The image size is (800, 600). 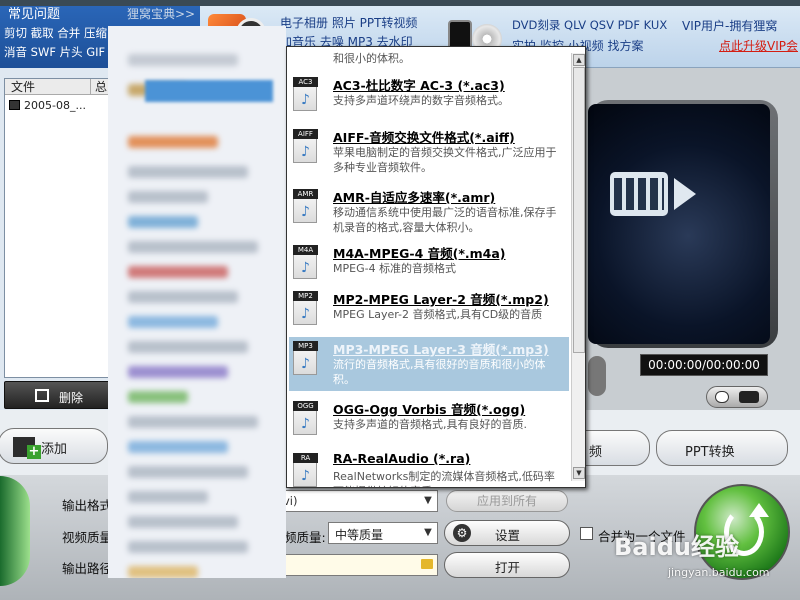 I want to click on film-icon, so click(x=14, y=105).